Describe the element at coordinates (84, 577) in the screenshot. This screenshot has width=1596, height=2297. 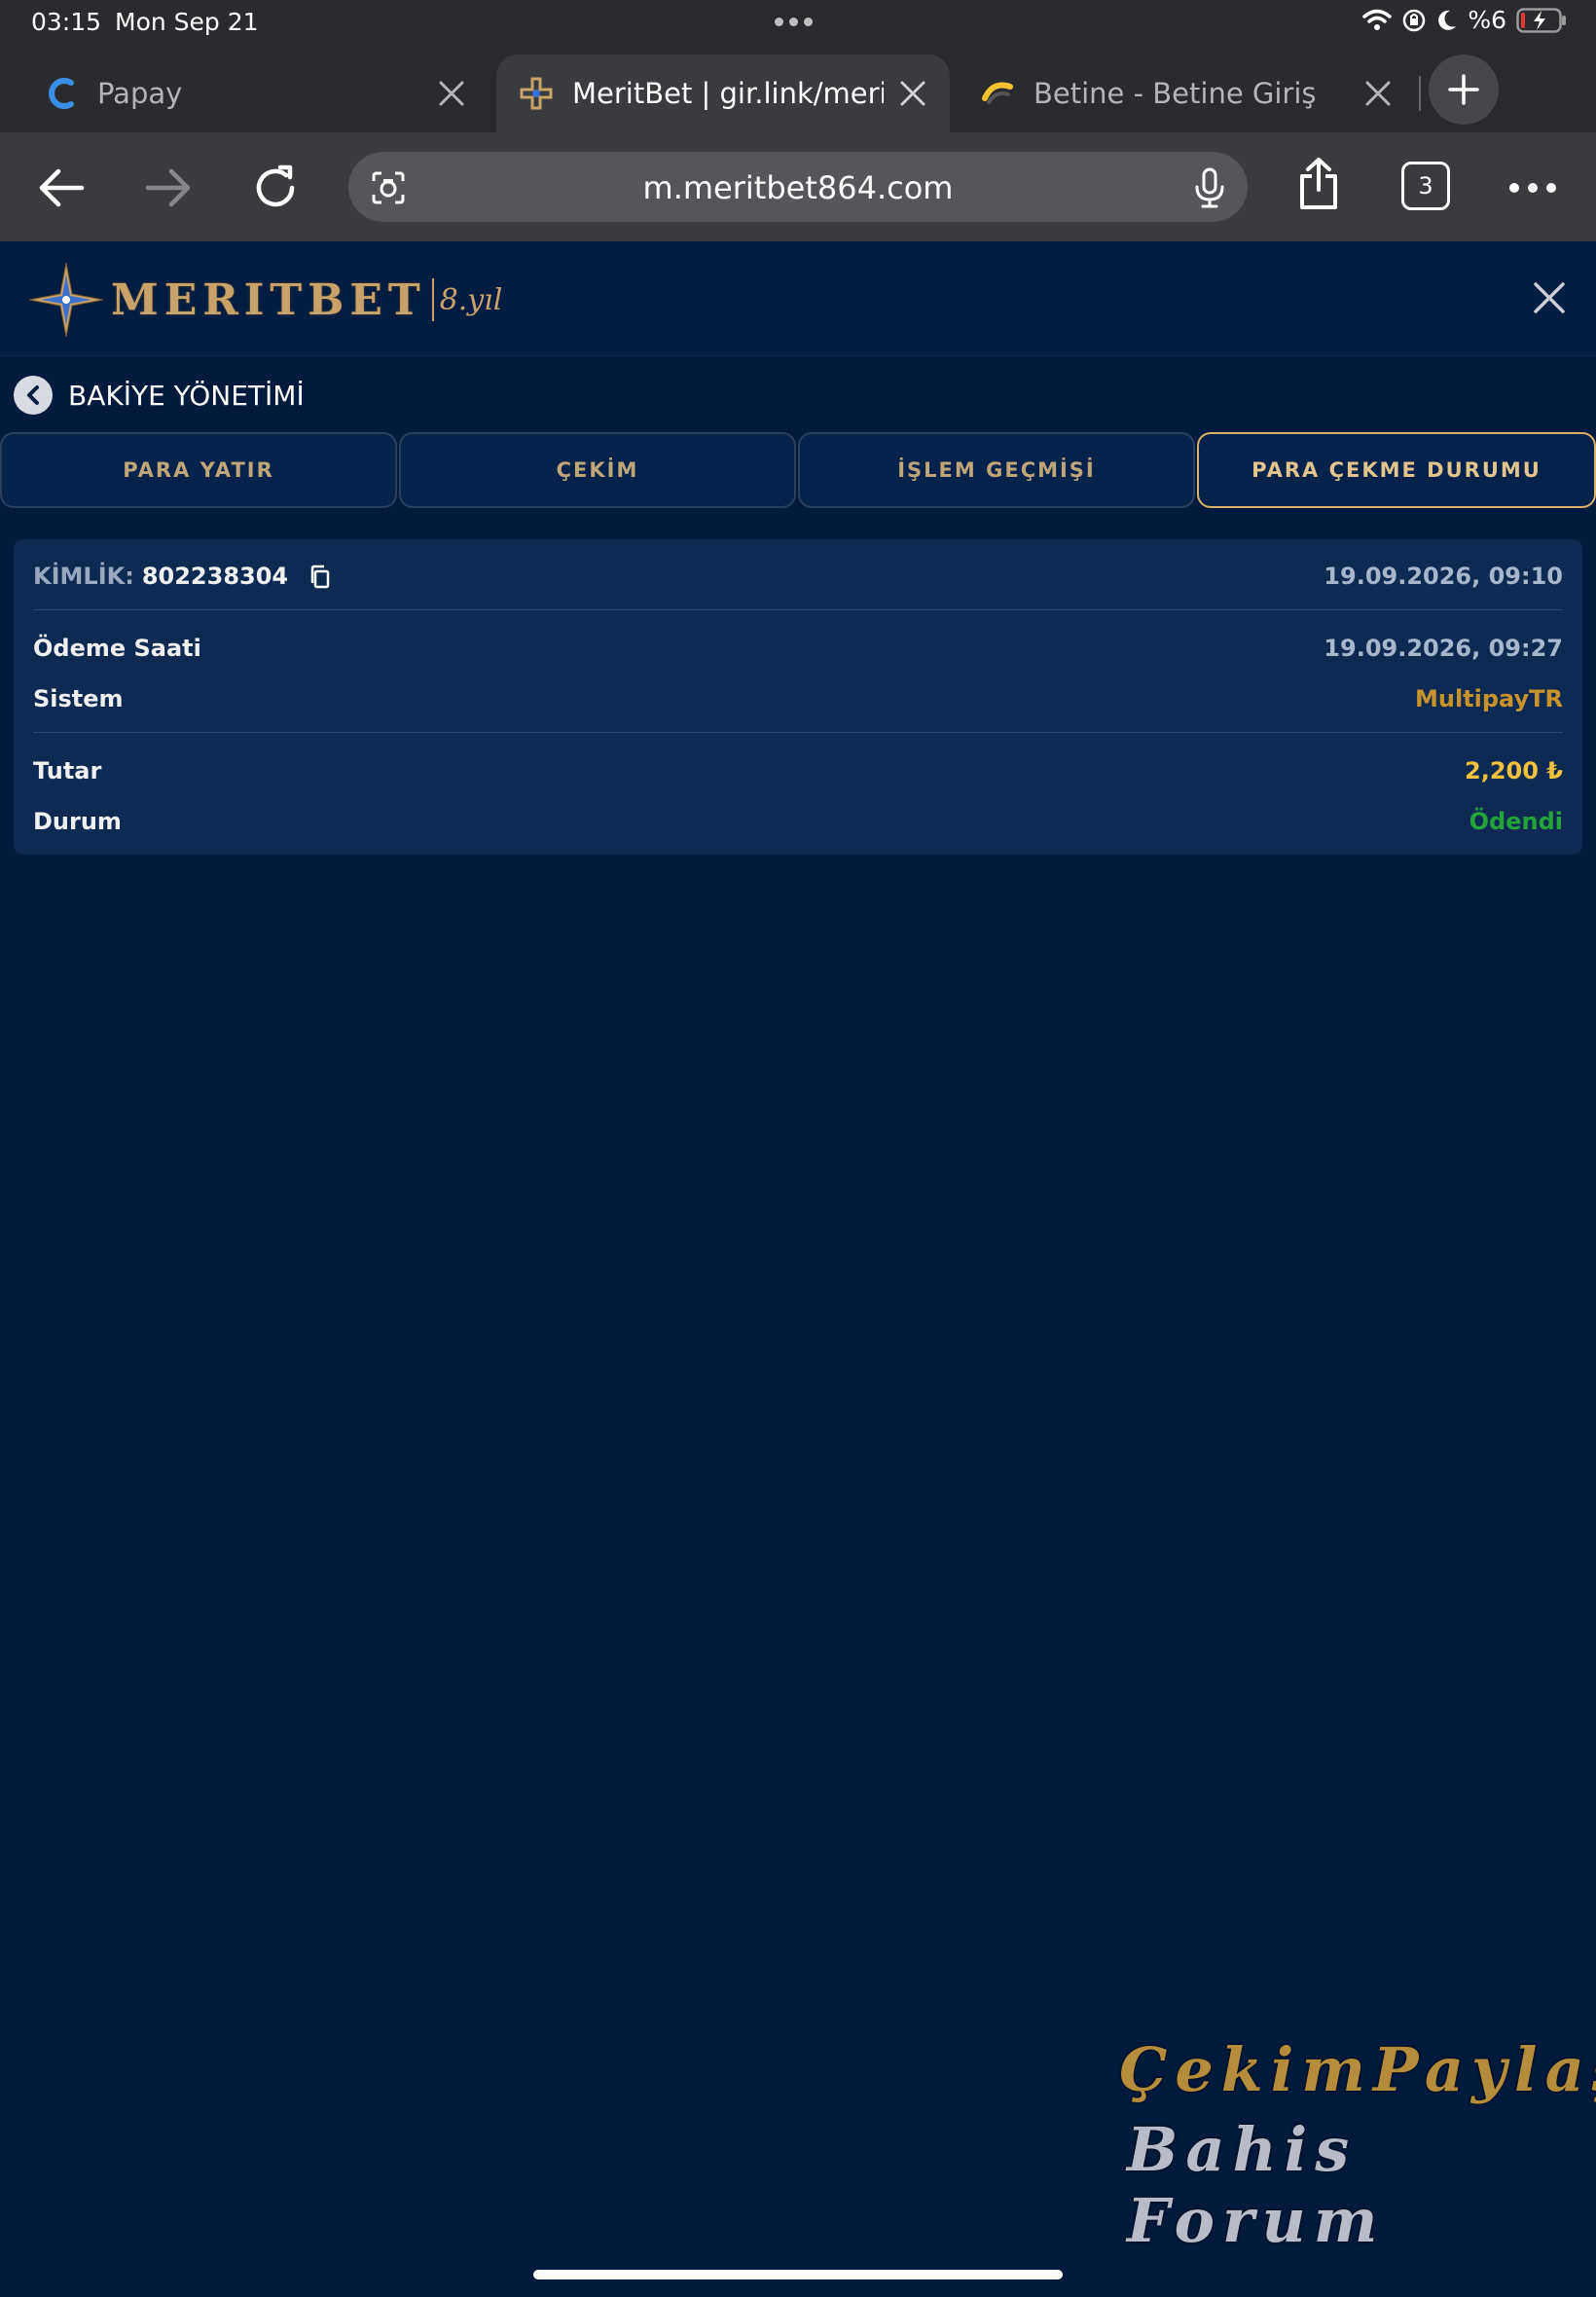
I see `id-label: KİMLİK:` at that location.